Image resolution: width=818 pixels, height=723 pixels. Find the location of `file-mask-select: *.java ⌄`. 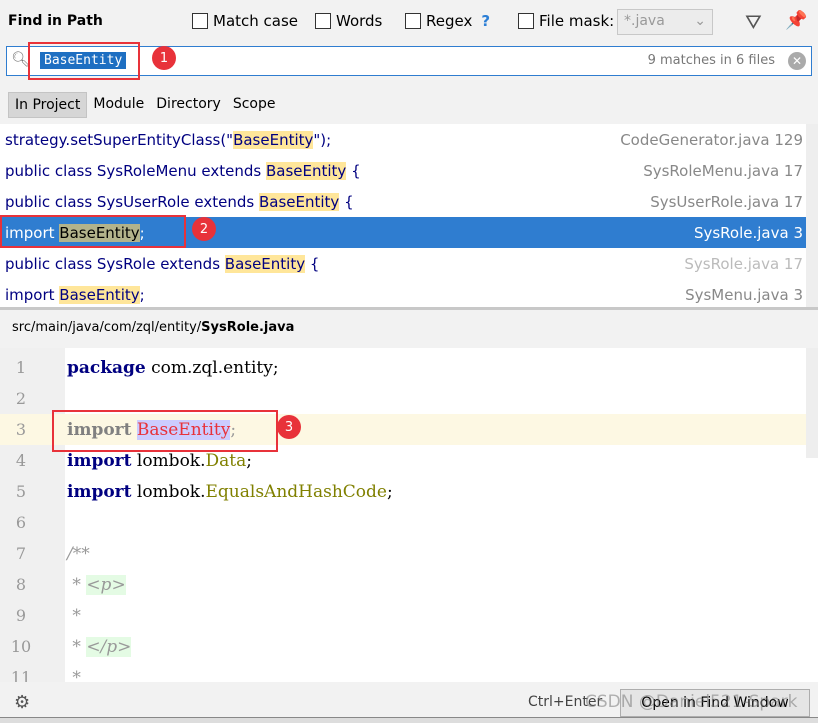

file-mask-select: *.java ⌄ is located at coordinates (665, 22).